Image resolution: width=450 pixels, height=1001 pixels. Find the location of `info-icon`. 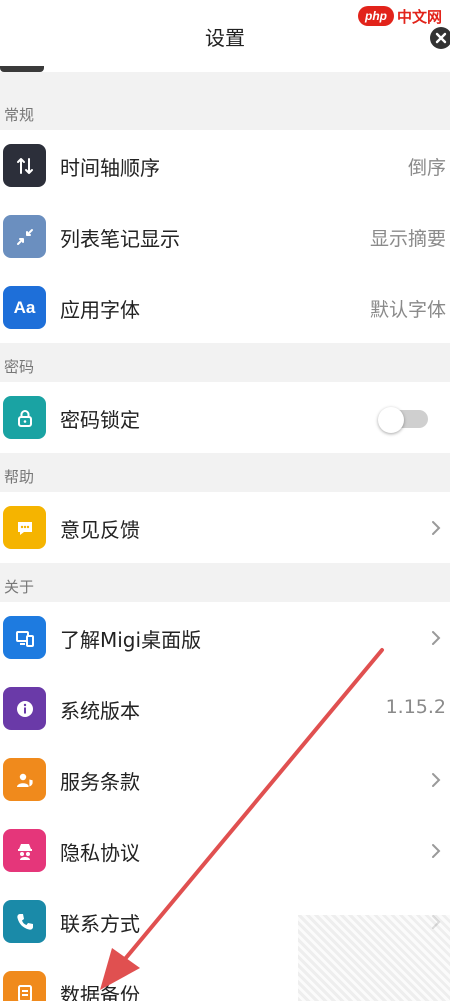

info-icon is located at coordinates (24, 708).